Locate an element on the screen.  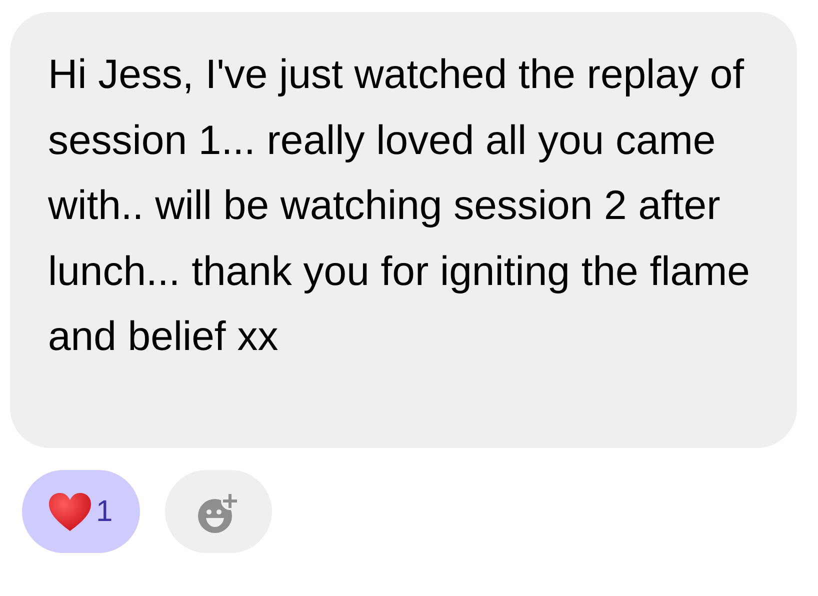
heart-icon is located at coordinates (70, 512).